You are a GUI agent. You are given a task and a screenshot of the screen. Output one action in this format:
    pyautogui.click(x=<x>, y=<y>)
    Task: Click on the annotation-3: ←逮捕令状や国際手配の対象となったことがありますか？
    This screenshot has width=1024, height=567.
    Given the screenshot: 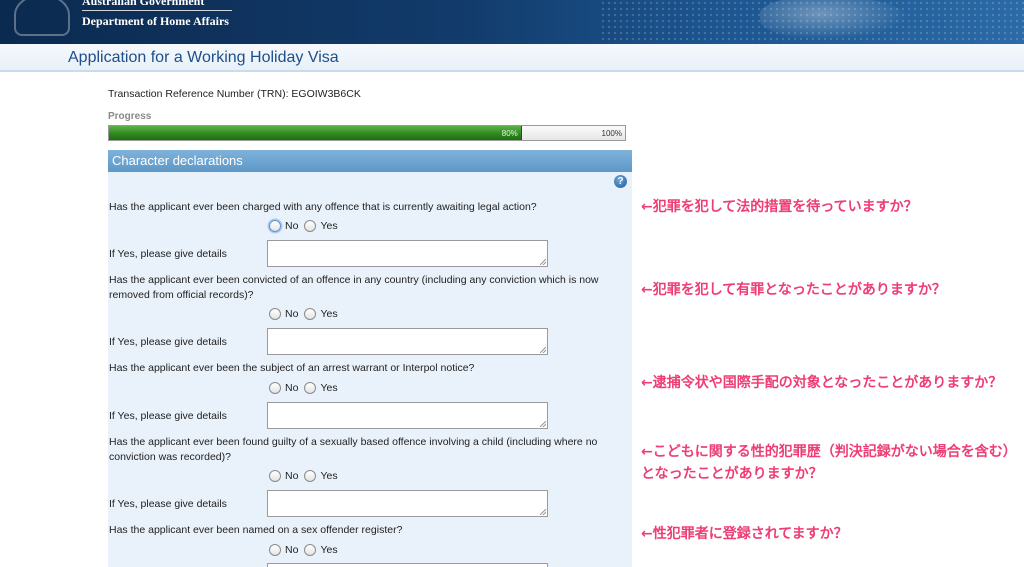 What is the action you would take?
    pyautogui.click(x=822, y=383)
    